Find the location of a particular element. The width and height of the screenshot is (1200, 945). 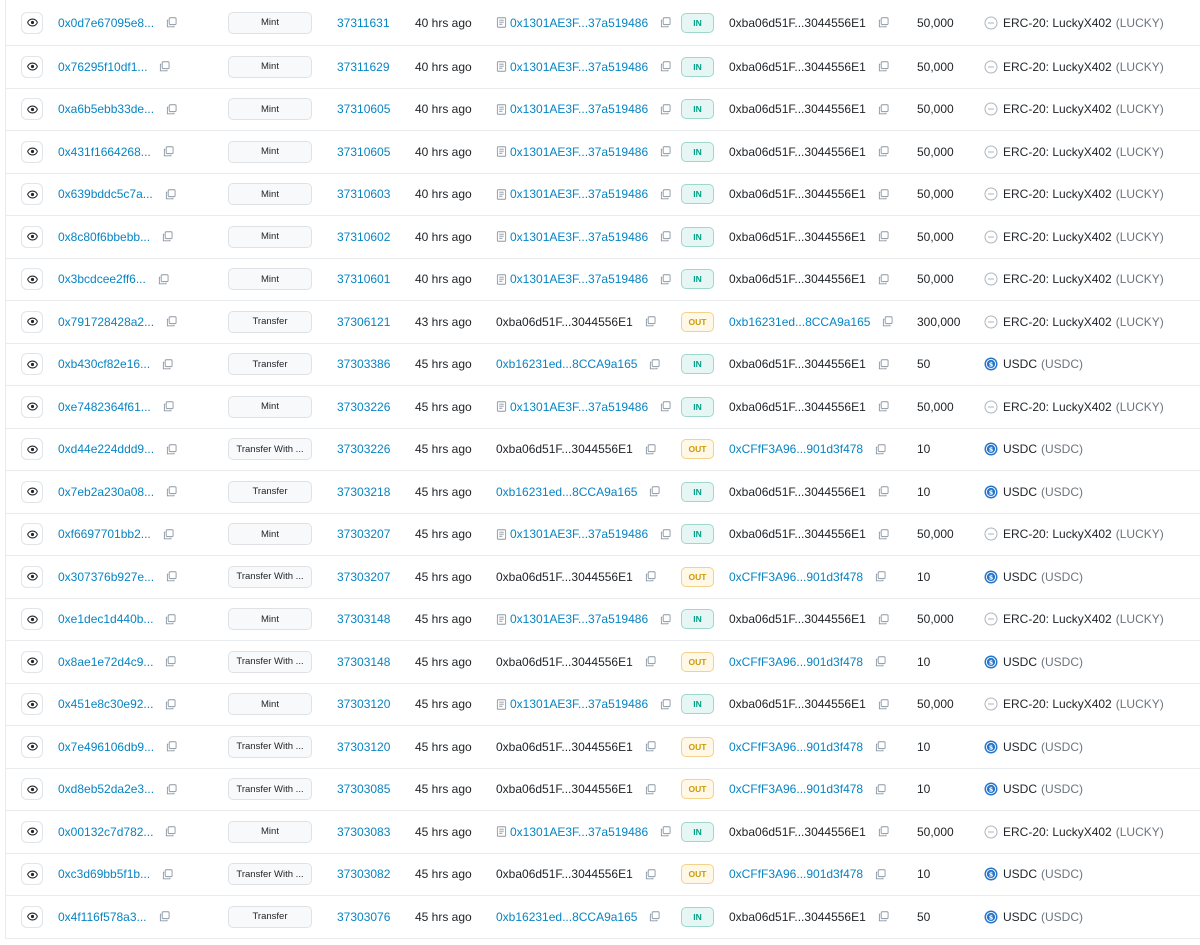

block-link: 37310601 is located at coordinates (363, 279).